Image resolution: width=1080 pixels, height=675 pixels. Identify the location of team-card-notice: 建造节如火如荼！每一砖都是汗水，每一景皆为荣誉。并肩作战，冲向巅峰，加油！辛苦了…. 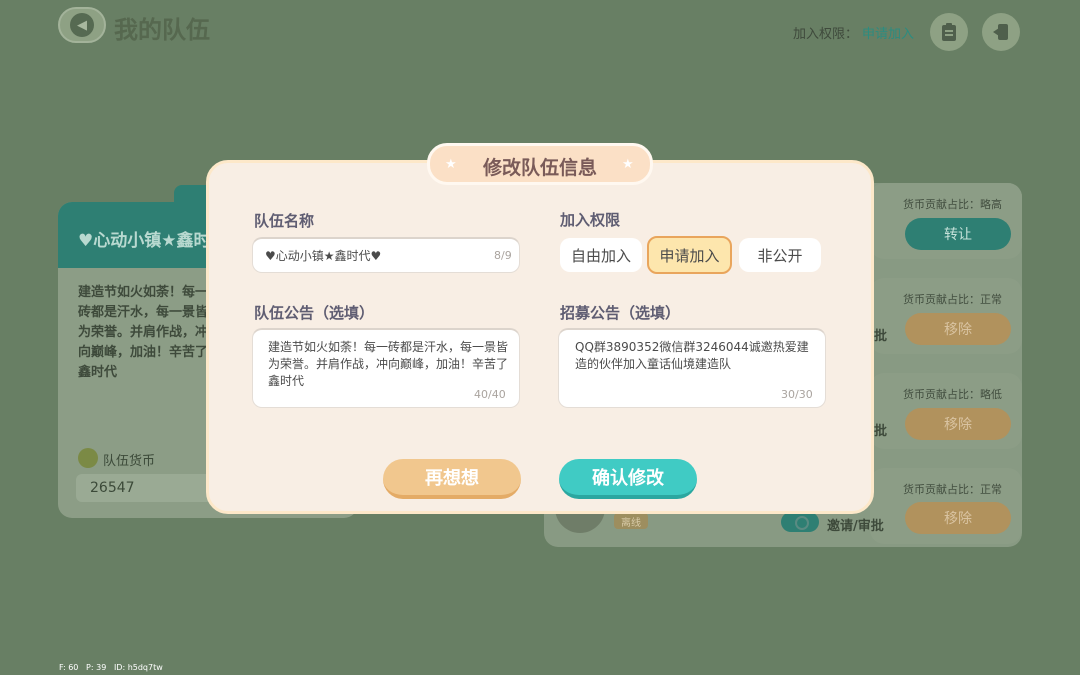
(143, 332).